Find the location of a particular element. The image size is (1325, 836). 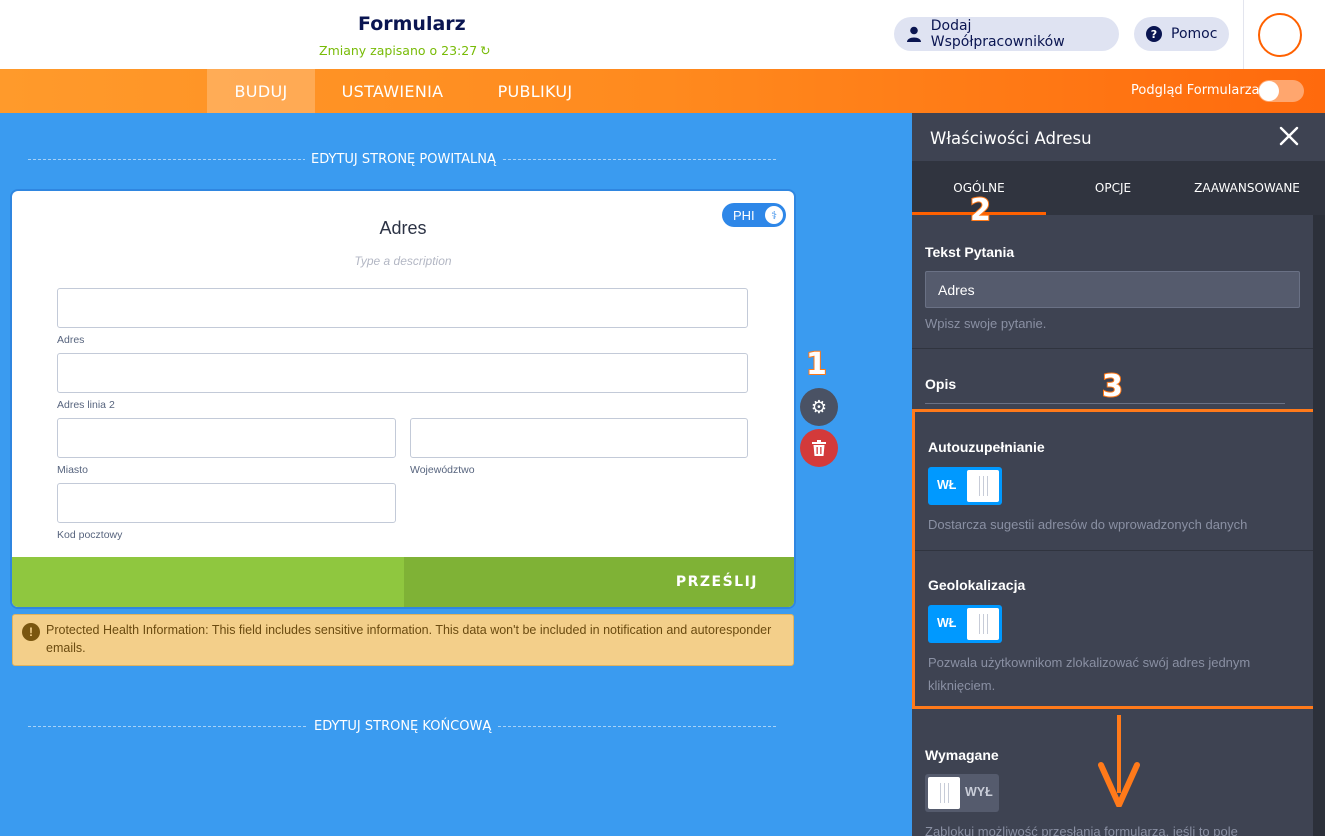

help-button: ? Pomoc is located at coordinates (1181, 34).